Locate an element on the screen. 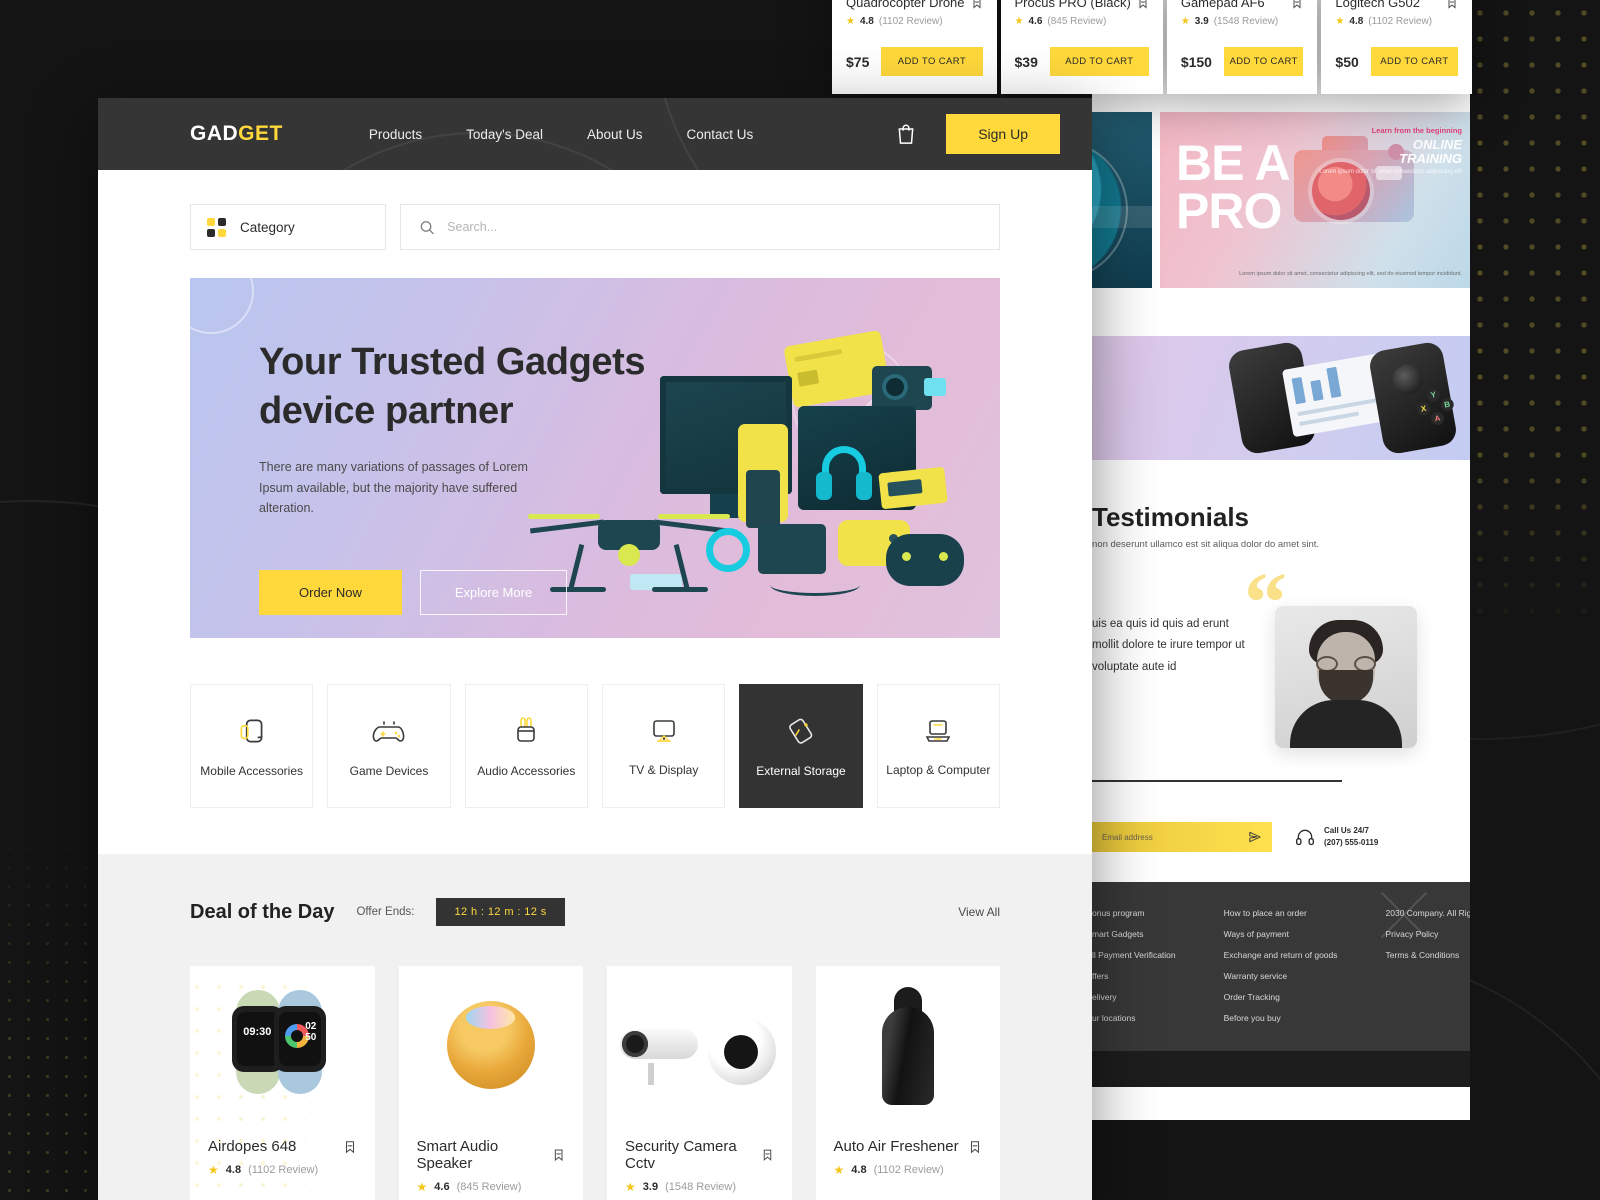 The image size is (1600, 1200). footer-link: elivery is located at coordinates (1134, 997).